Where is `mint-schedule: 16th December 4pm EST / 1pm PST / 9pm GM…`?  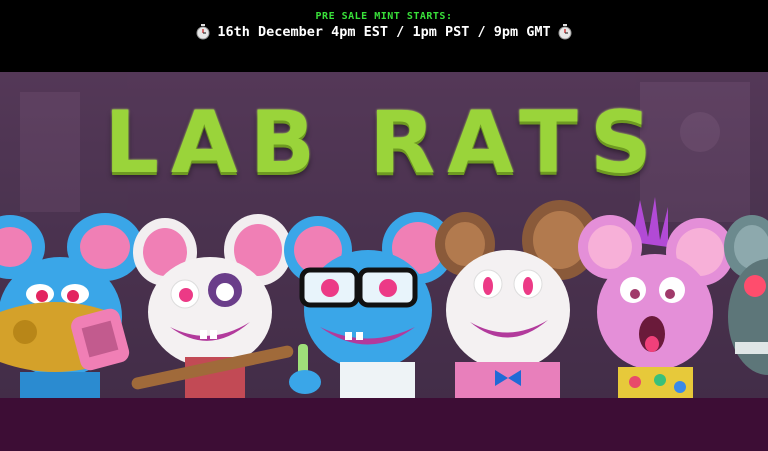 mint-schedule: 16th December 4pm EST / 1pm PST / 9pm GM… is located at coordinates (384, 32).